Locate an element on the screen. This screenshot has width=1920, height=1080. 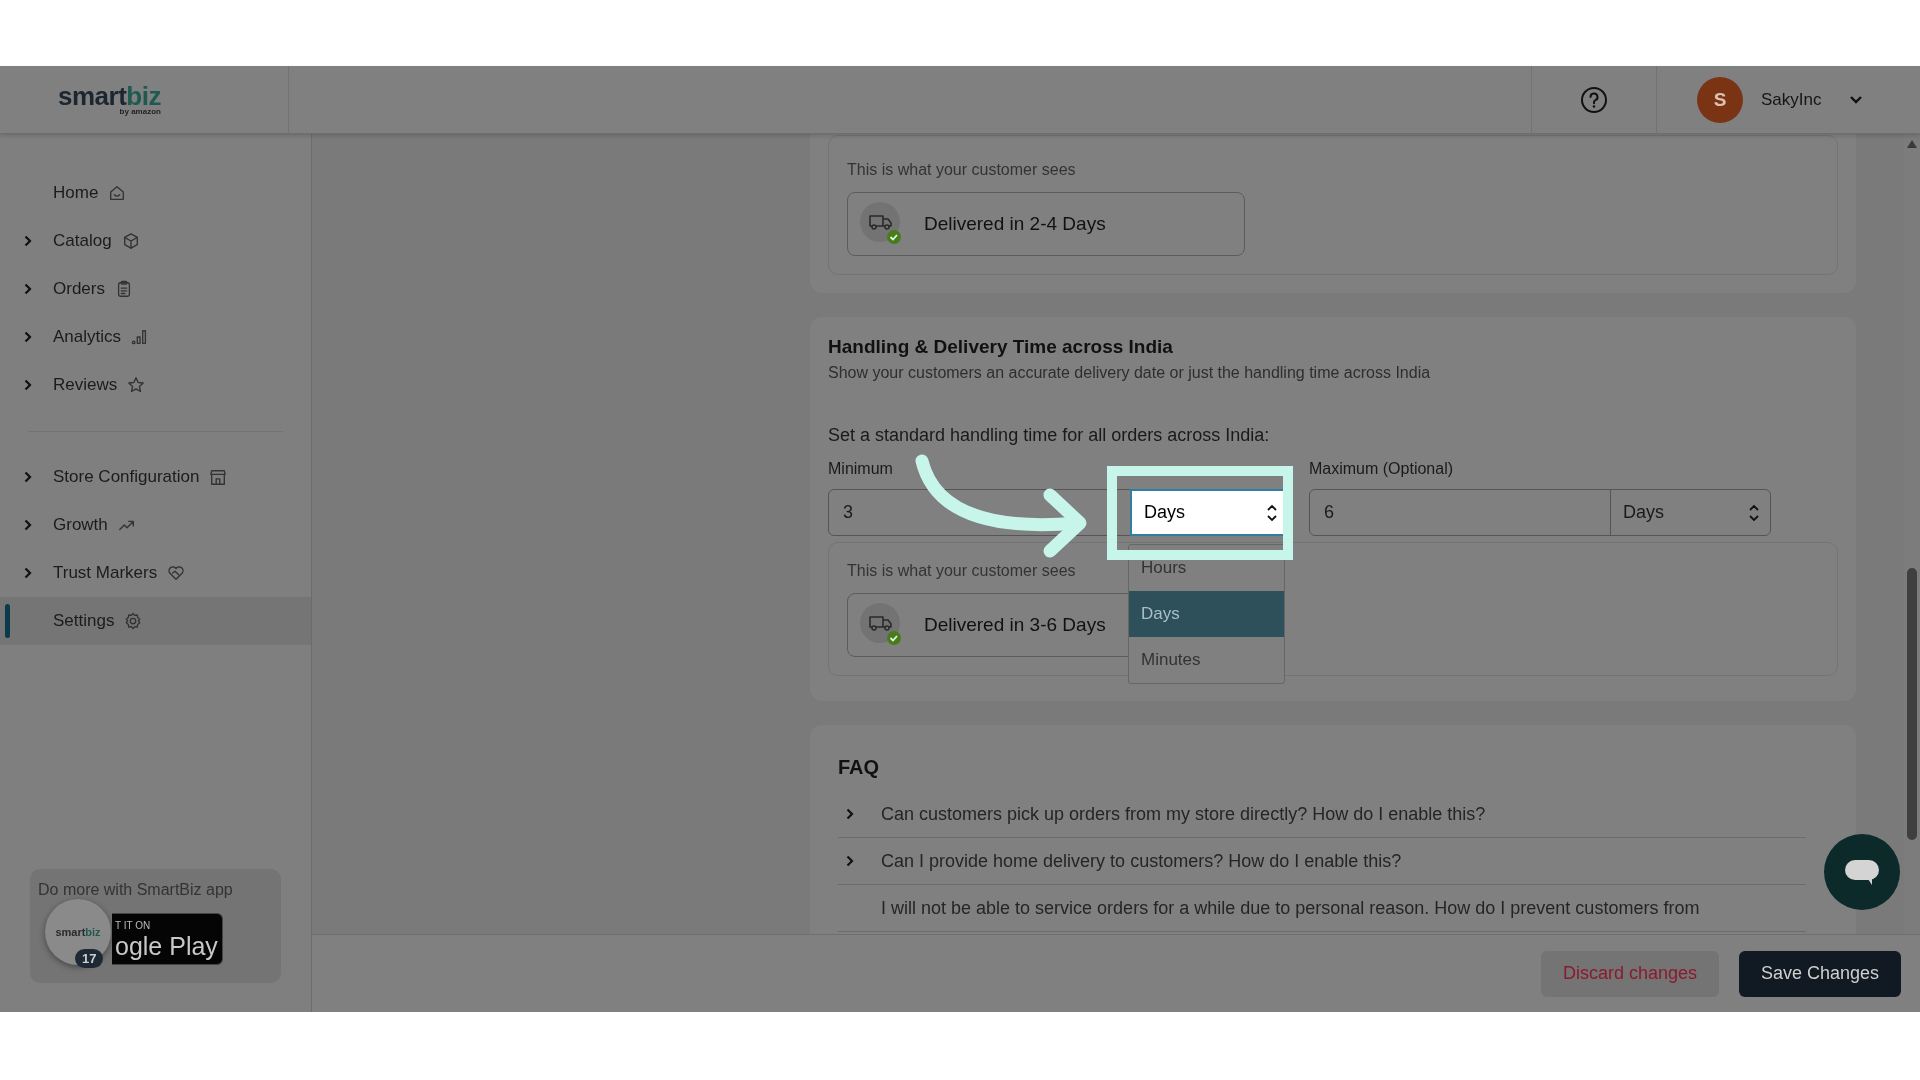
count-badge: 17 is located at coordinates (89, 958).